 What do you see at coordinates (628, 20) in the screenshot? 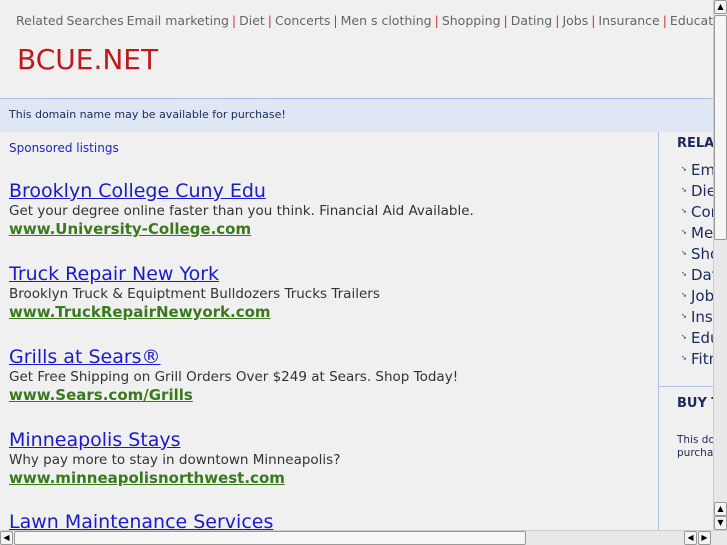
I see `top-link: Insurance` at bounding box center [628, 20].